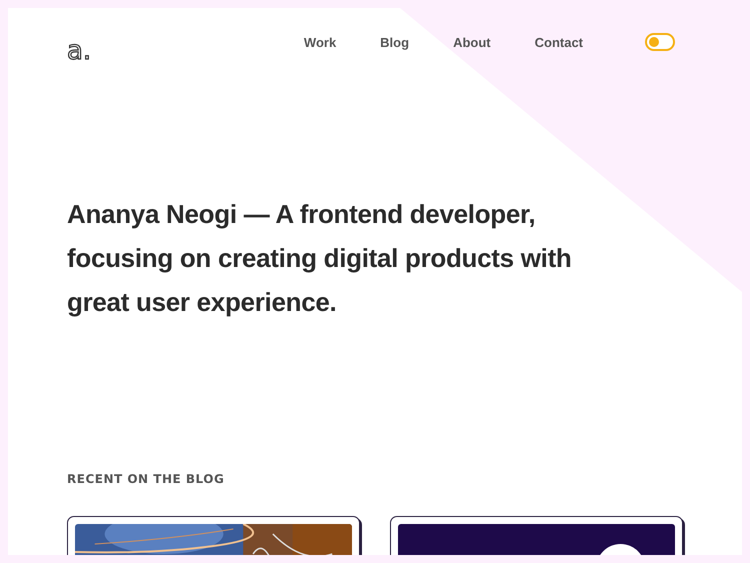 The image size is (750, 563). What do you see at coordinates (79, 51) in the screenshot?
I see `logo: a.` at bounding box center [79, 51].